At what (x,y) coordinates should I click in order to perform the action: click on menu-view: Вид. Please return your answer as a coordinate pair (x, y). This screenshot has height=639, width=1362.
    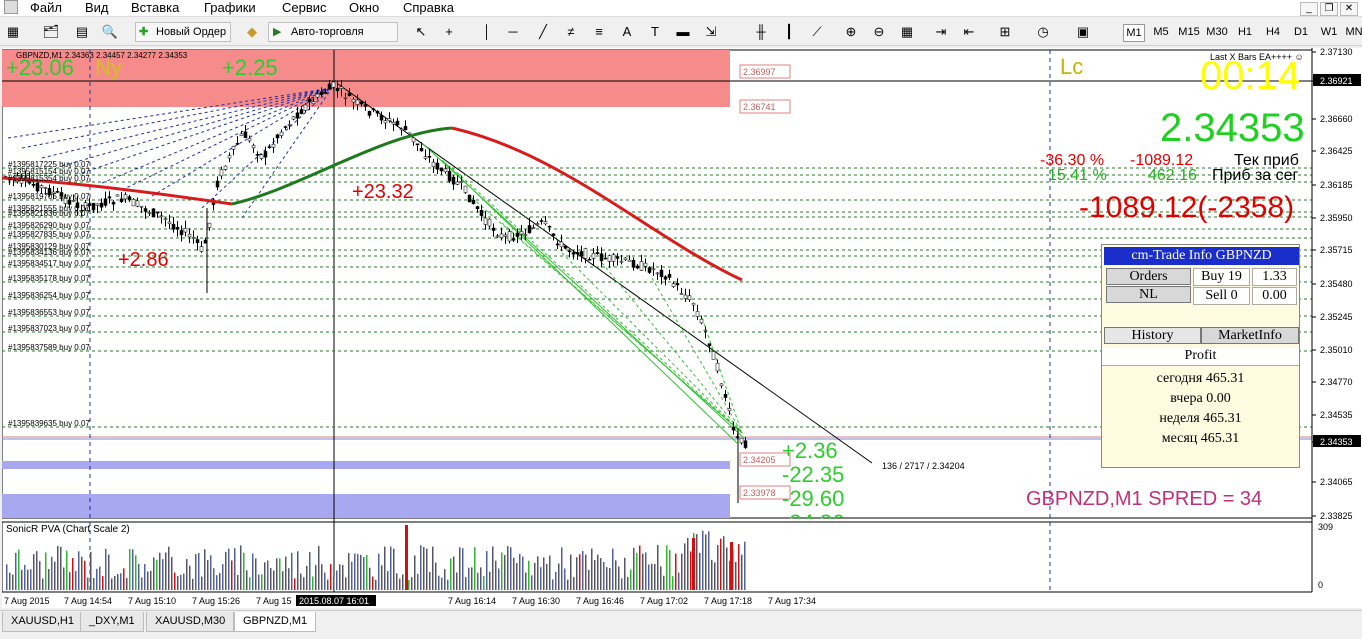
    Looking at the image, I should click on (97, 7).